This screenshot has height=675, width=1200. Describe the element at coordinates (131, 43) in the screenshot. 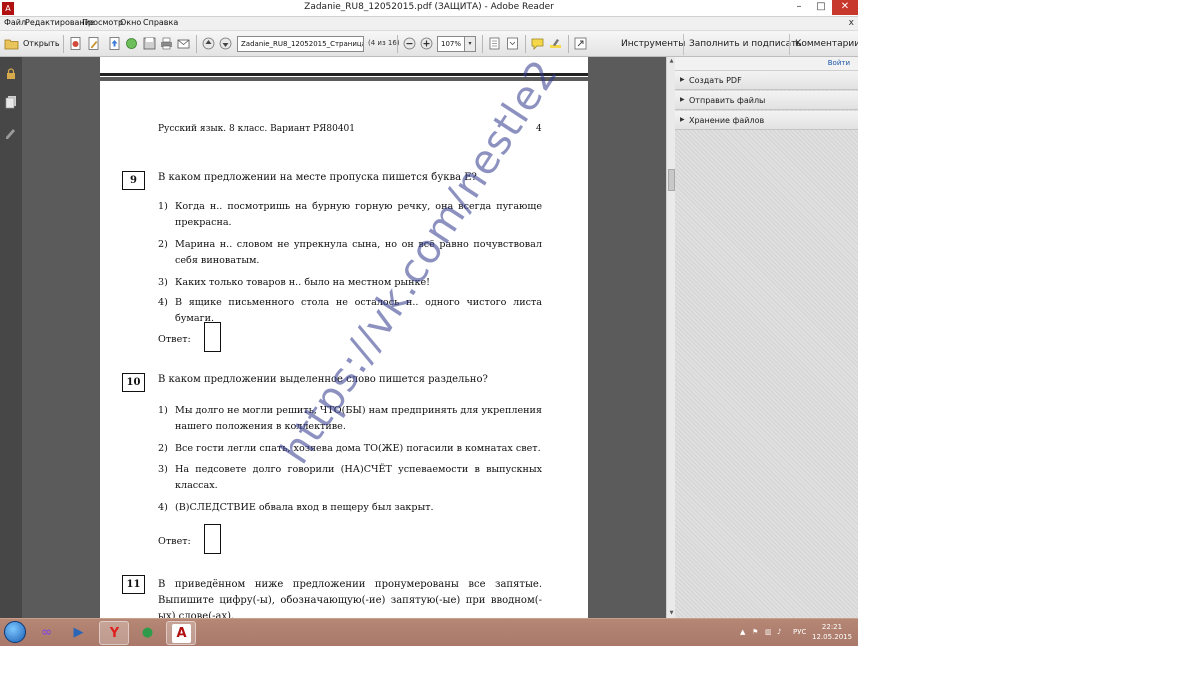

I see `share-icon` at that location.